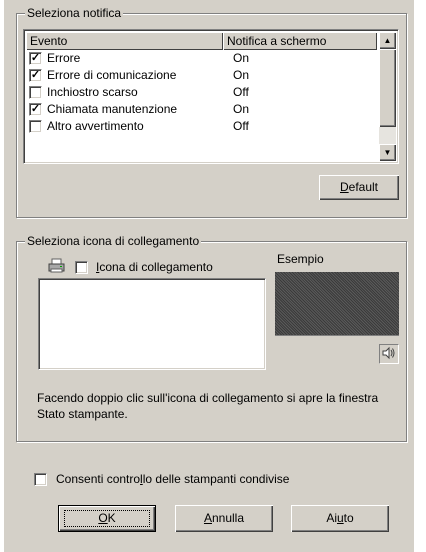 The width and height of the screenshot is (426, 552). Describe the element at coordinates (113, 241) in the screenshot. I see `shortcut-group-title: Seleziona icona di collegamento` at that location.